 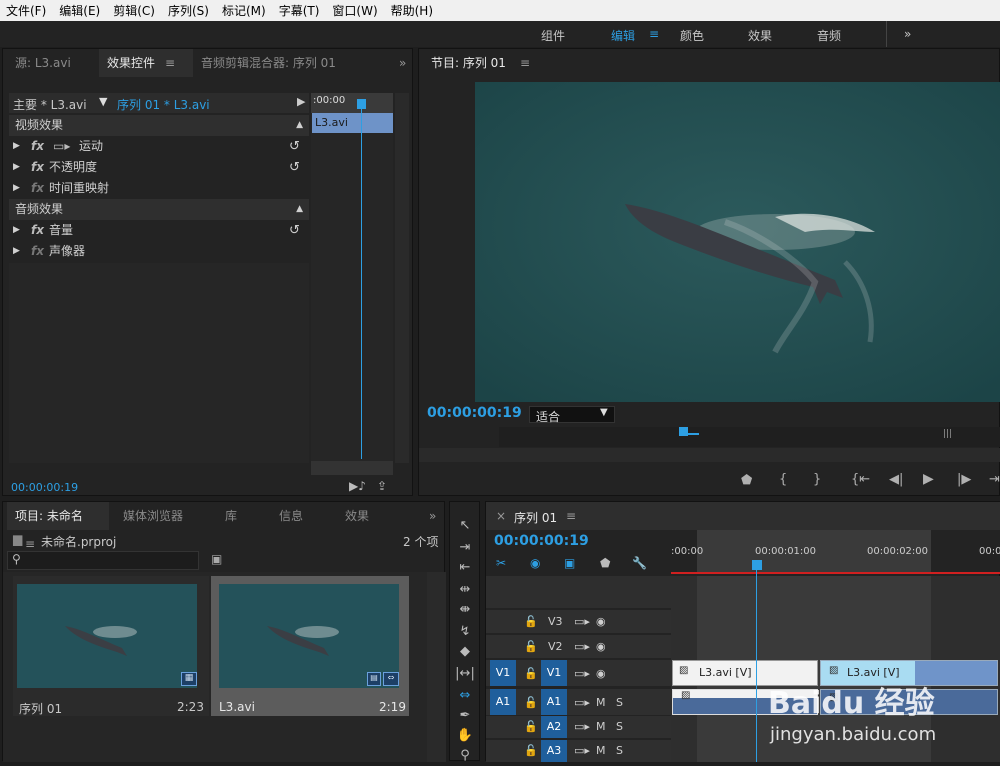 What do you see at coordinates (44, 487) in the screenshot?
I see `effect-controls-timecode: 00:00:00:19` at bounding box center [44, 487].